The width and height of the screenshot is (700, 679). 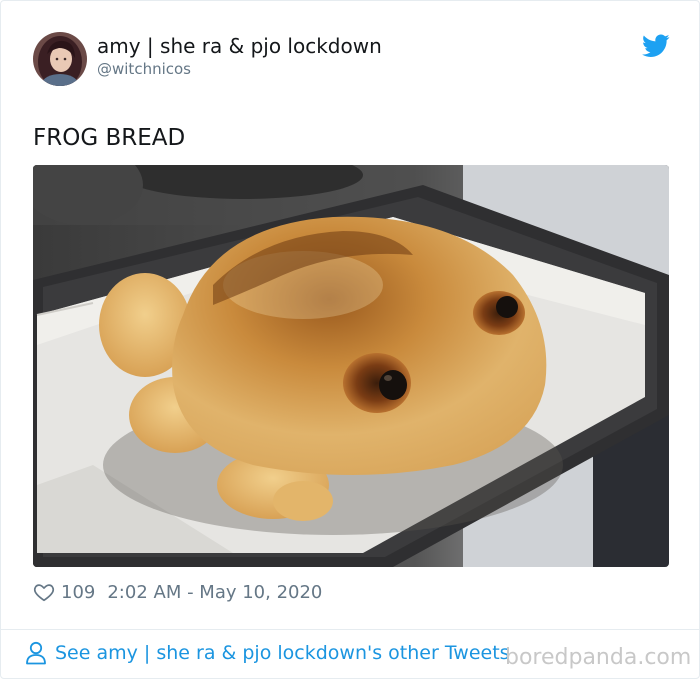 What do you see at coordinates (60, 59) in the screenshot?
I see `avatar` at bounding box center [60, 59].